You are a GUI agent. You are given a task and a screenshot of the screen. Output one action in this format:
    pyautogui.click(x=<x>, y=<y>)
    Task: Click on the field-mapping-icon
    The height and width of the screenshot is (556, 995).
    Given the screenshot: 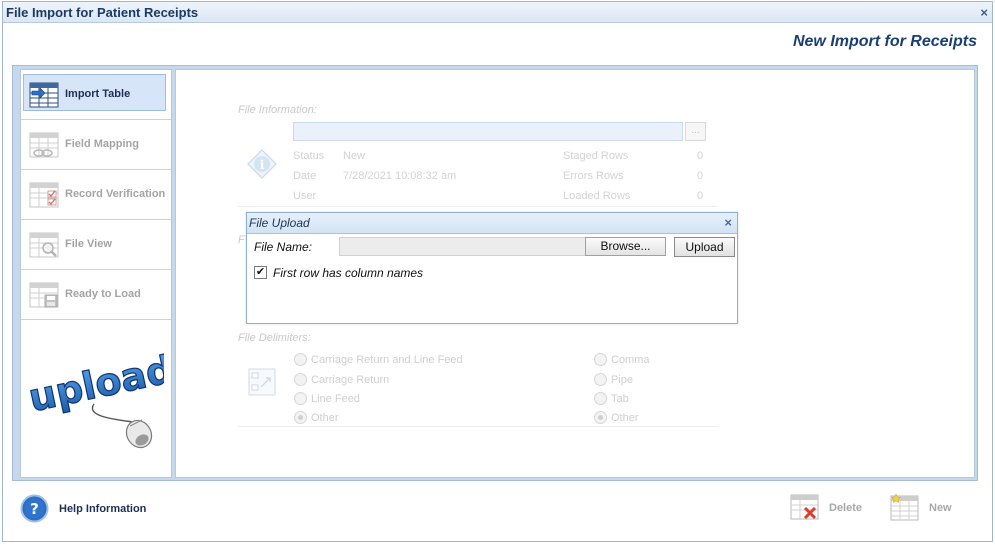 What is the action you would take?
    pyautogui.click(x=44, y=144)
    